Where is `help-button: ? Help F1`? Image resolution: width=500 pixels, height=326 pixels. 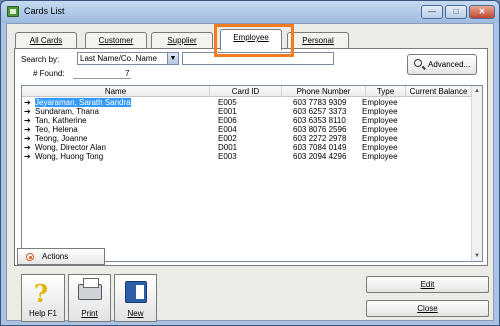 help-button: ? Help F1 is located at coordinates (43, 298).